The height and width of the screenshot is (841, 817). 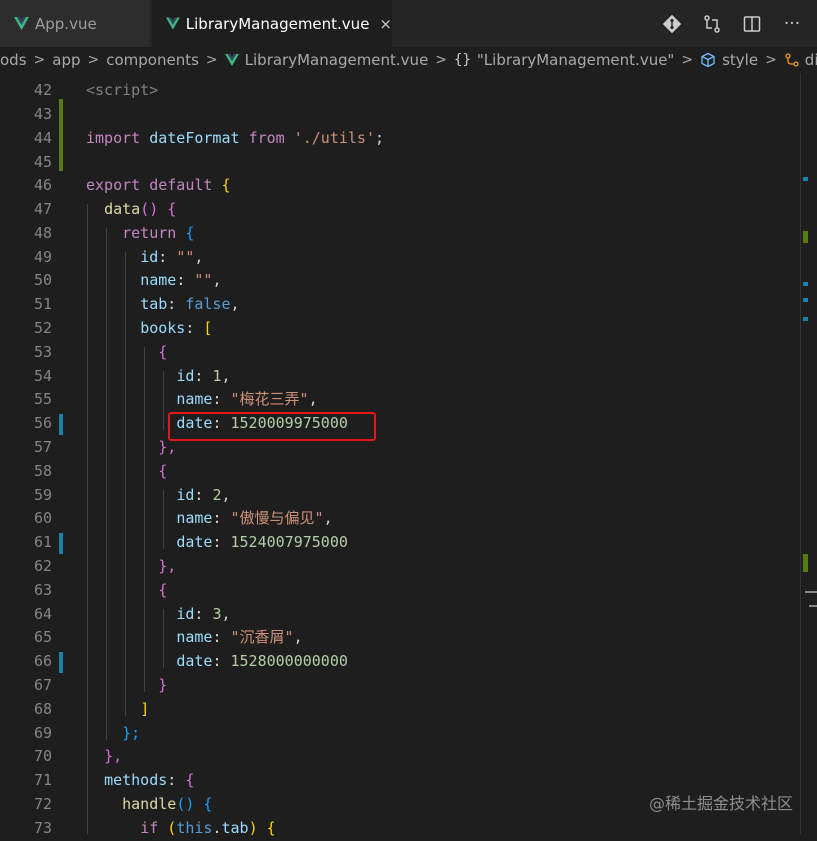 What do you see at coordinates (408, 23) in the screenshot?
I see `editor-tab-bar: App.vue LibraryManagement.vue × ···` at bounding box center [408, 23].